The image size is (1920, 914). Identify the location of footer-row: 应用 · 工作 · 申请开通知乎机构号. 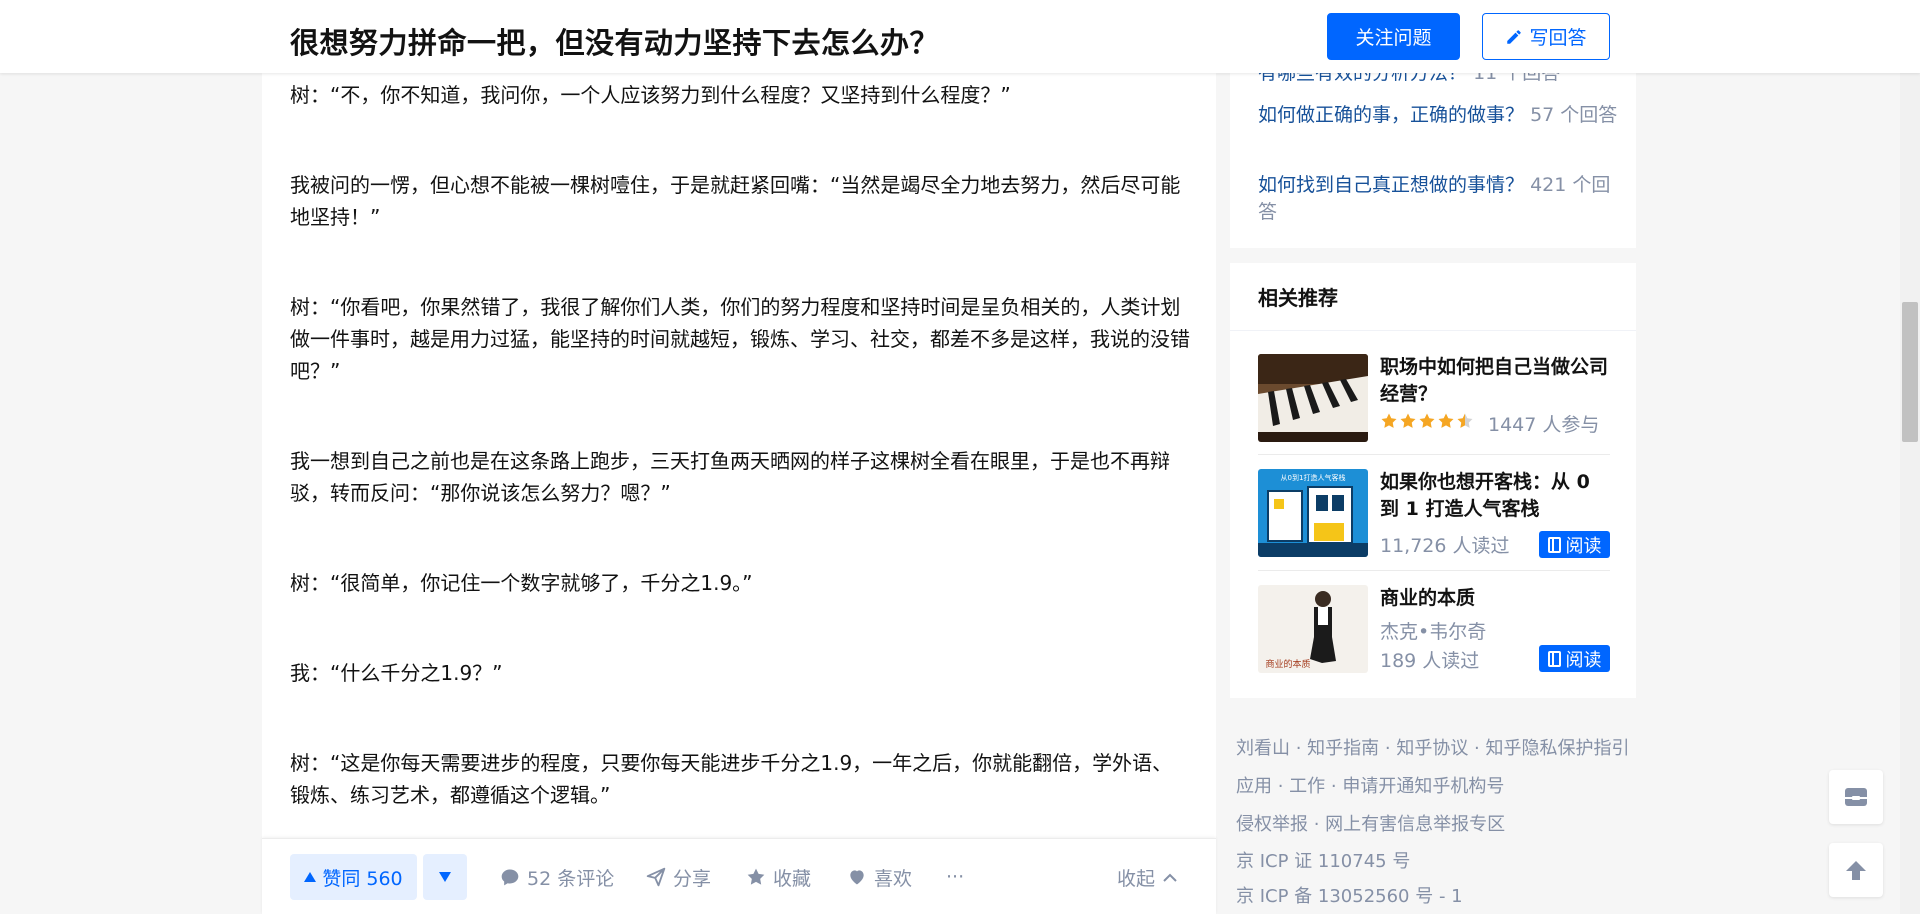
(1446, 785).